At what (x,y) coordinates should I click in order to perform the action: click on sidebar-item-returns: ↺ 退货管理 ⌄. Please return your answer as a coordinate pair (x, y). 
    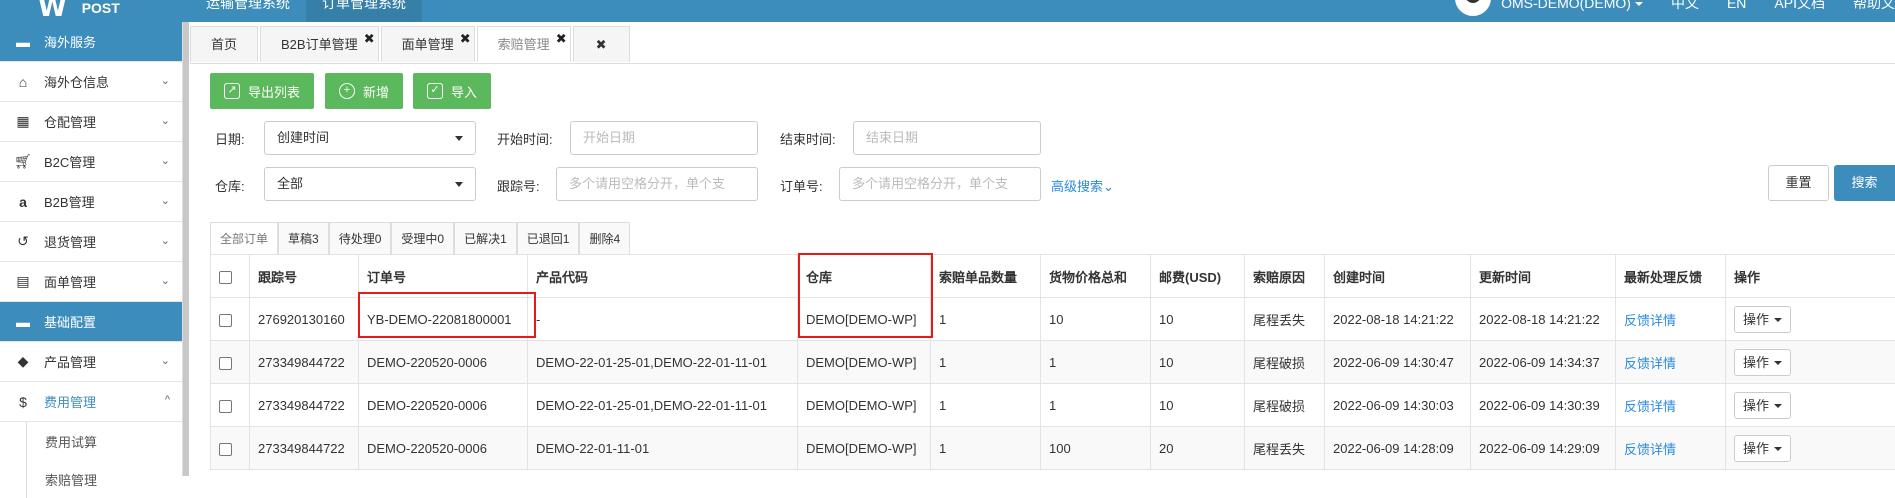
    Looking at the image, I should click on (91, 242).